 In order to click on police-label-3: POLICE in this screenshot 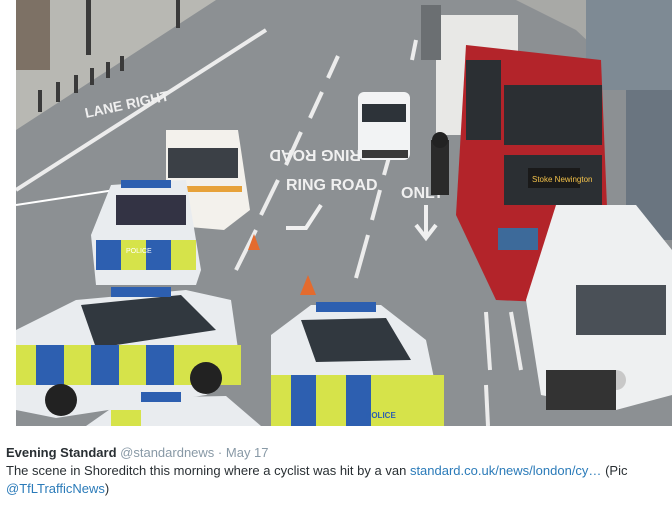, I will do `click(381, 415)`.